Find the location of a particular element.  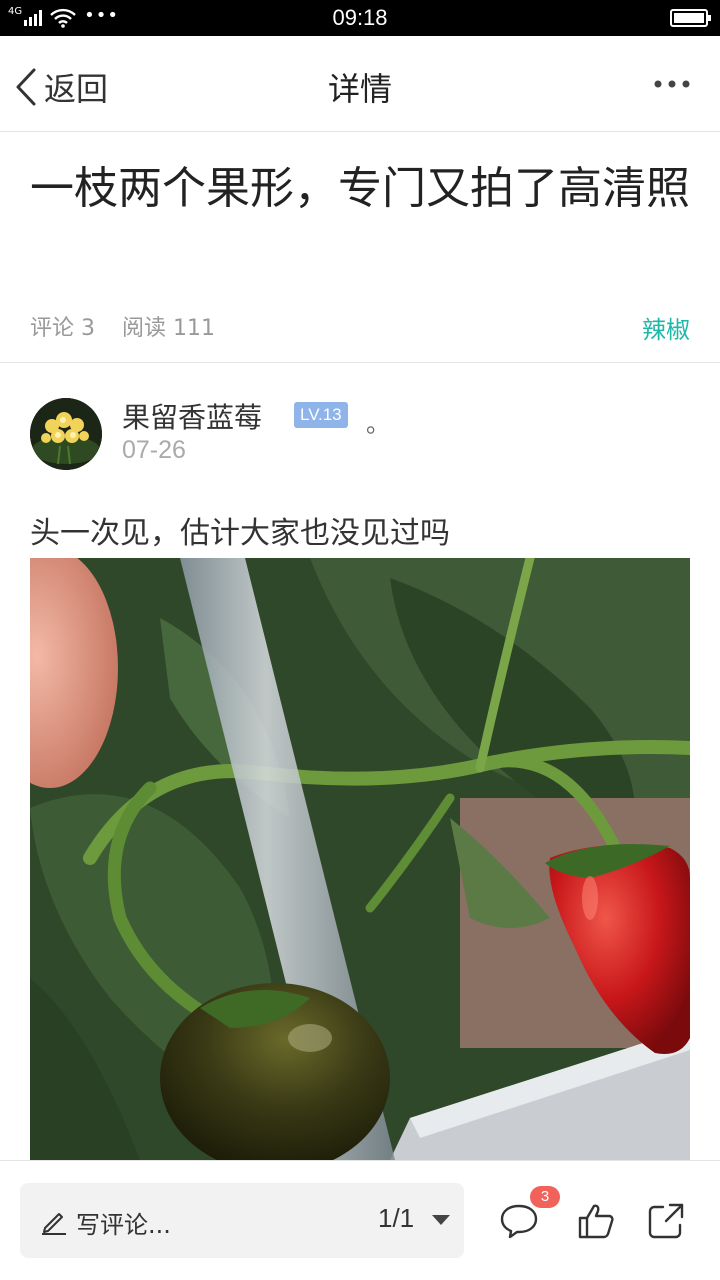

page-title: 详情 is located at coordinates (359, 89).